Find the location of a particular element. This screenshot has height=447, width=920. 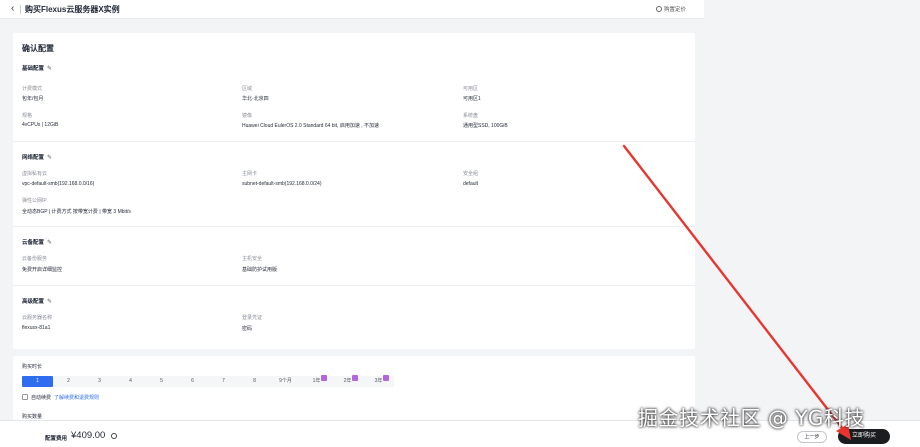

duration-option: 7 is located at coordinates (223, 381).